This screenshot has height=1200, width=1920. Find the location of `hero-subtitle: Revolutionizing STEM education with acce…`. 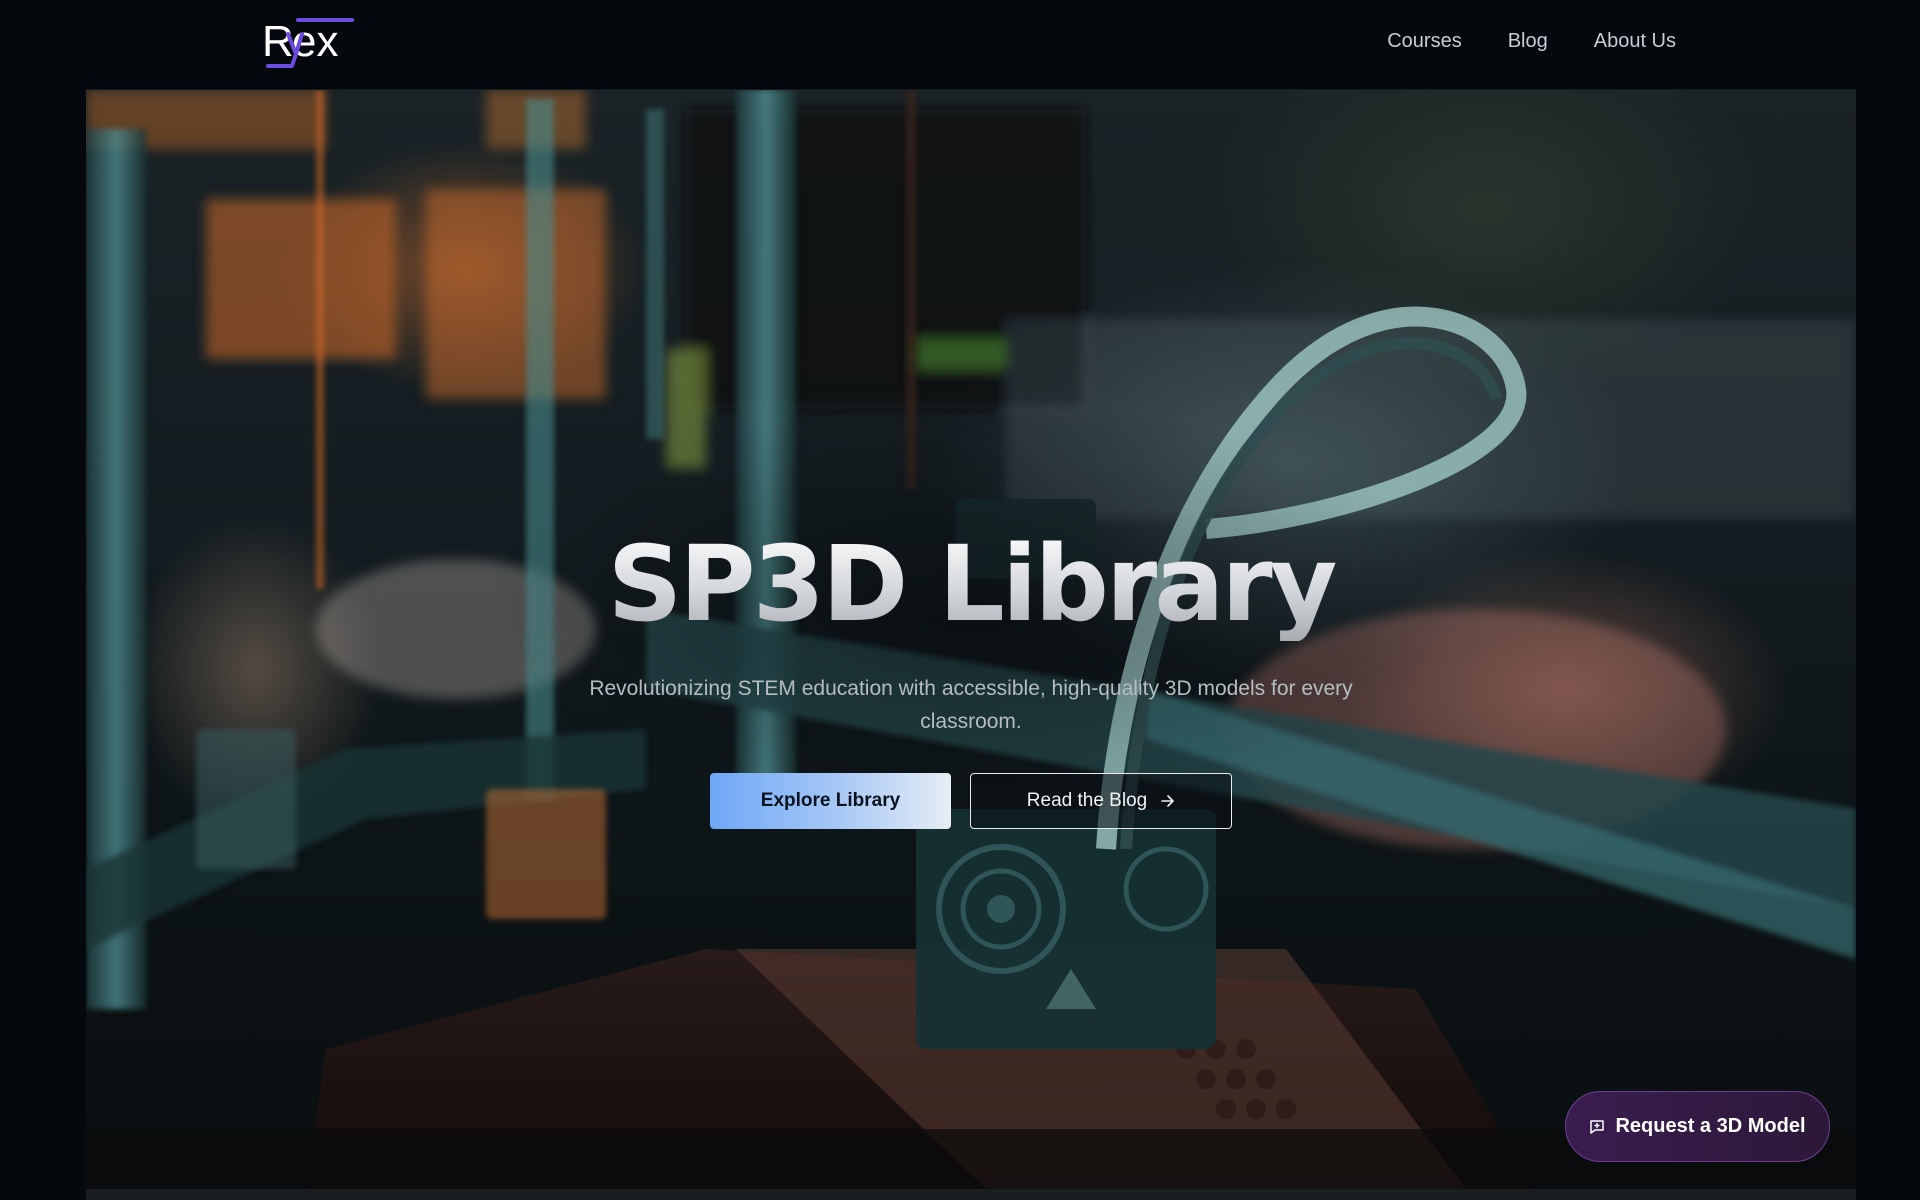

hero-subtitle: Revolutionizing STEM education with acce… is located at coordinates (971, 705).